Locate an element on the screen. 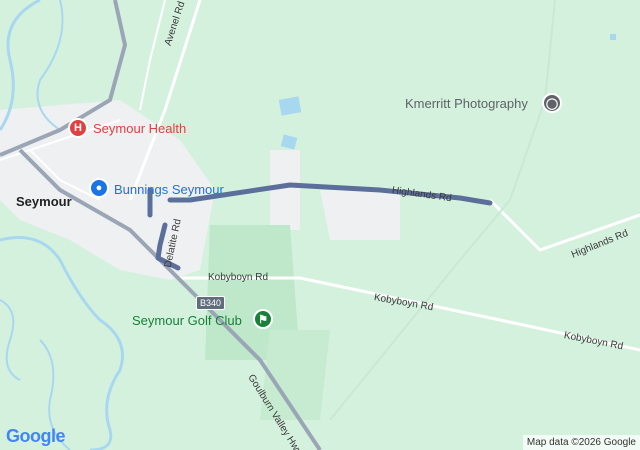 This screenshot has width=640, height=450. poi-label-golf: Seymour Golf Club is located at coordinates (187, 320).